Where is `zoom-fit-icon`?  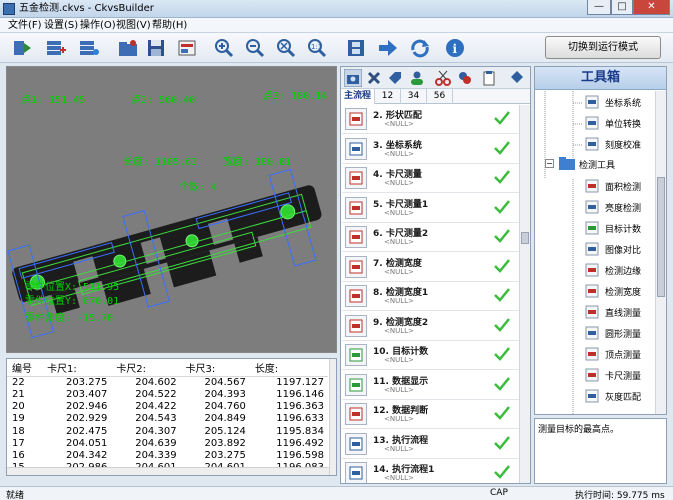
zoom-fit-icon is located at coordinates (286, 48).